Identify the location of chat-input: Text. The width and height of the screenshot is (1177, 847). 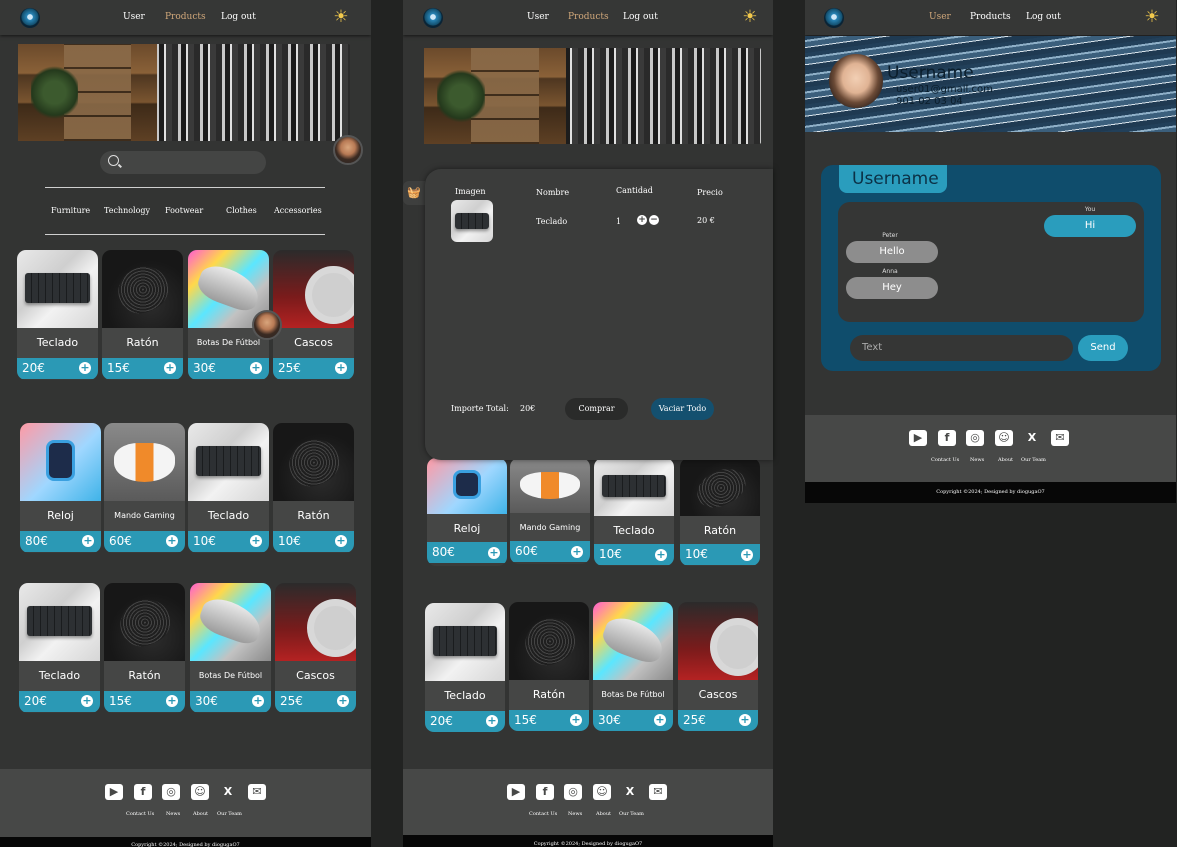
(961, 348).